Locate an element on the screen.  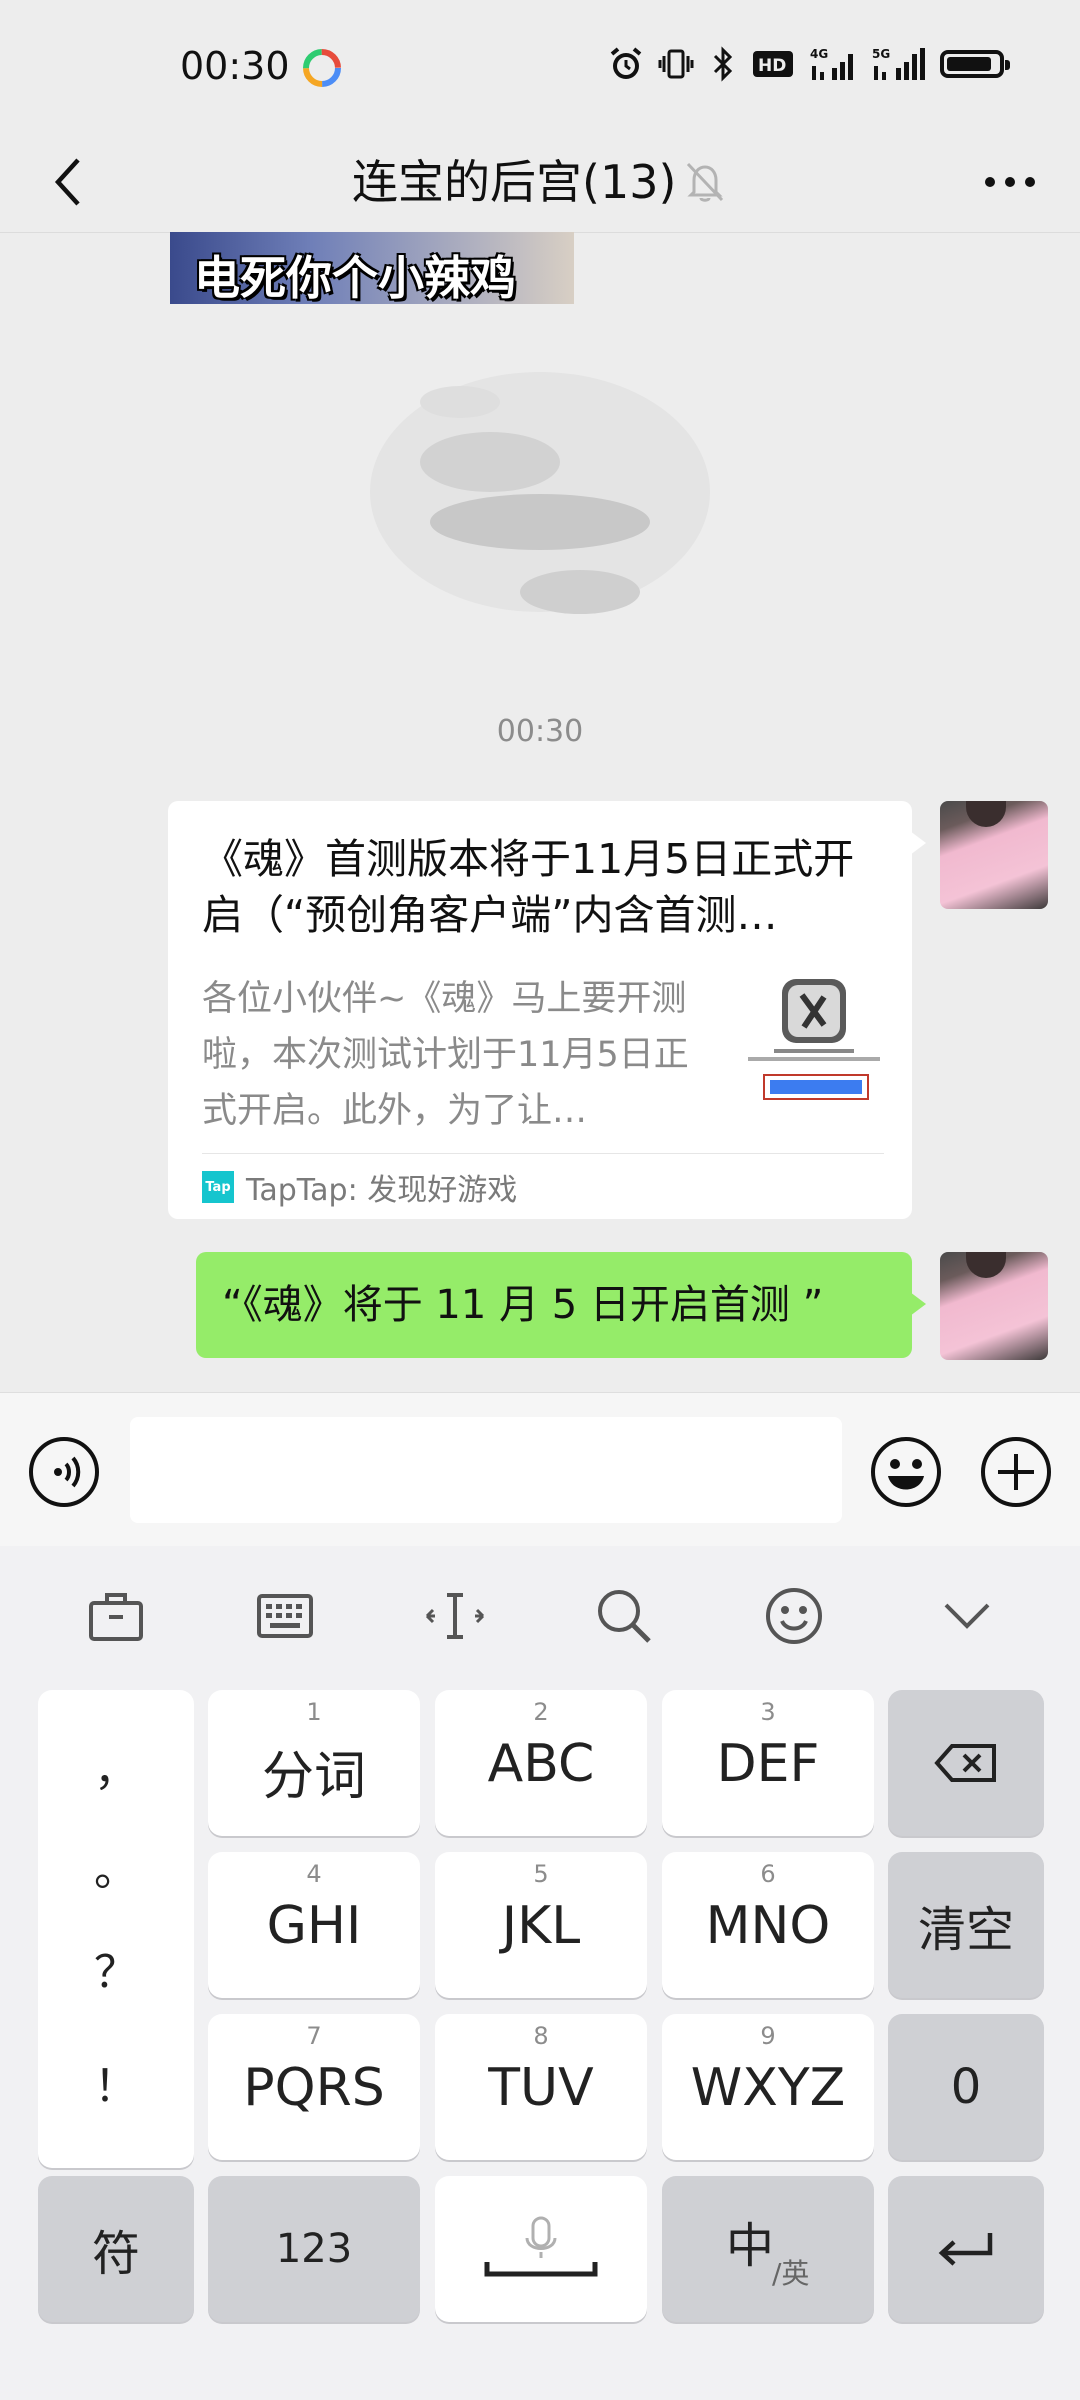
key-4: 4 GHI is located at coordinates (314, 1925).